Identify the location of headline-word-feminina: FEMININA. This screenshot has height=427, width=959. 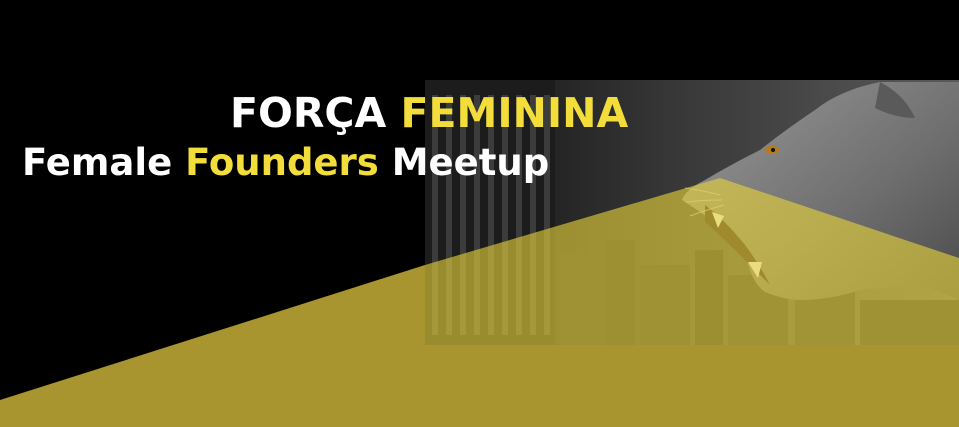
(514, 113).